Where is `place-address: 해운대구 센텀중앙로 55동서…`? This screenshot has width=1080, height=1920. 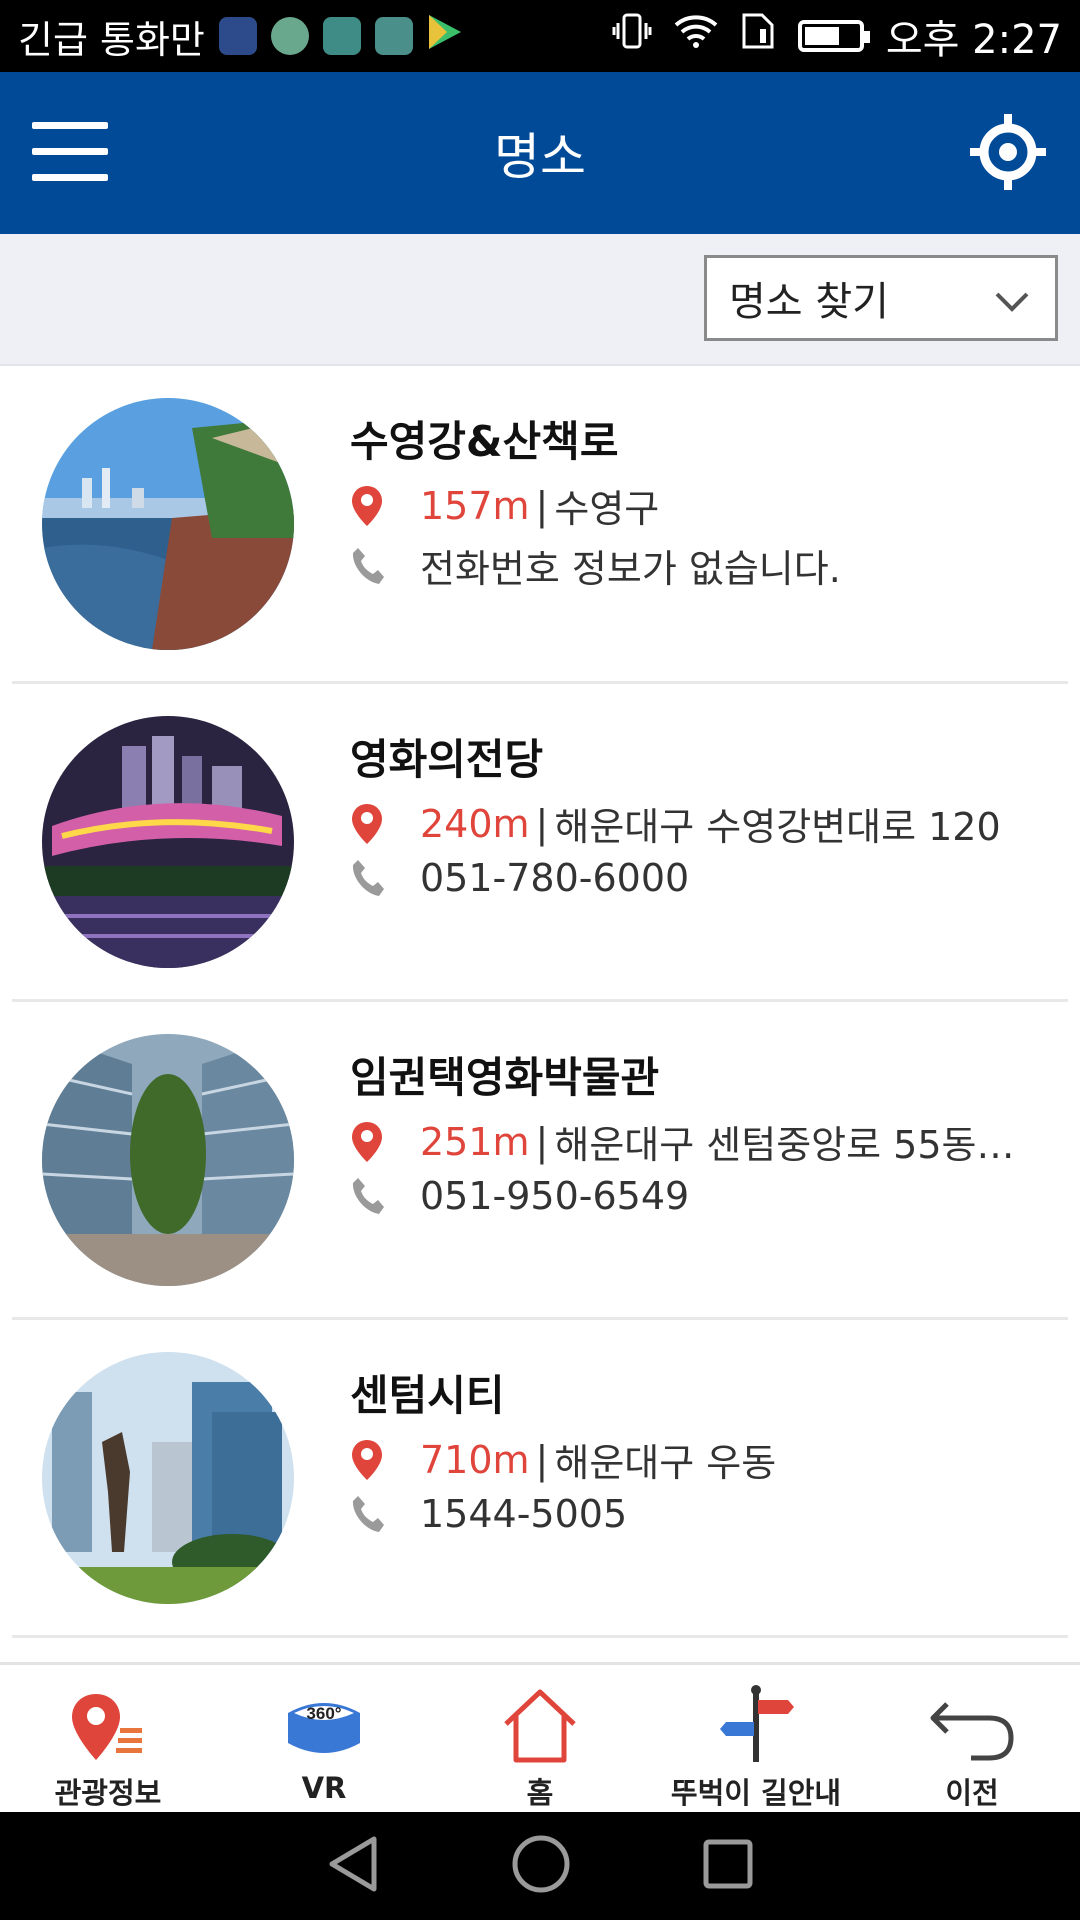
place-address: 해운대구 센텀중앙로 55동서… is located at coordinates (794, 1145).